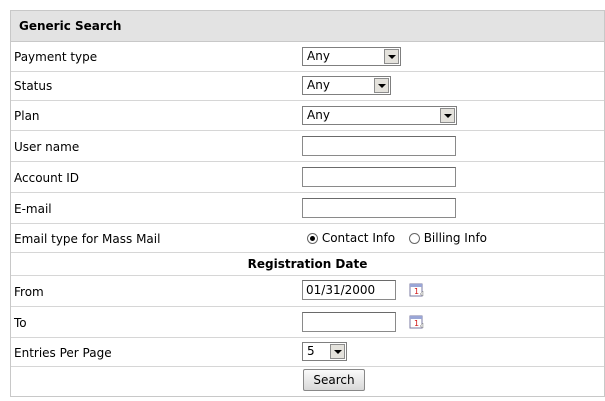 The image size is (605, 401). Describe the element at coordinates (87, 239) in the screenshot. I see `email-type-label: Email type for Mass Mail` at that location.